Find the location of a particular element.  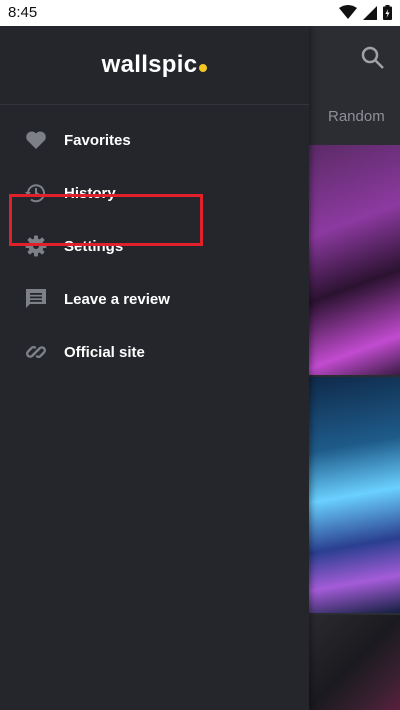

wifi-icon is located at coordinates (348, 12).